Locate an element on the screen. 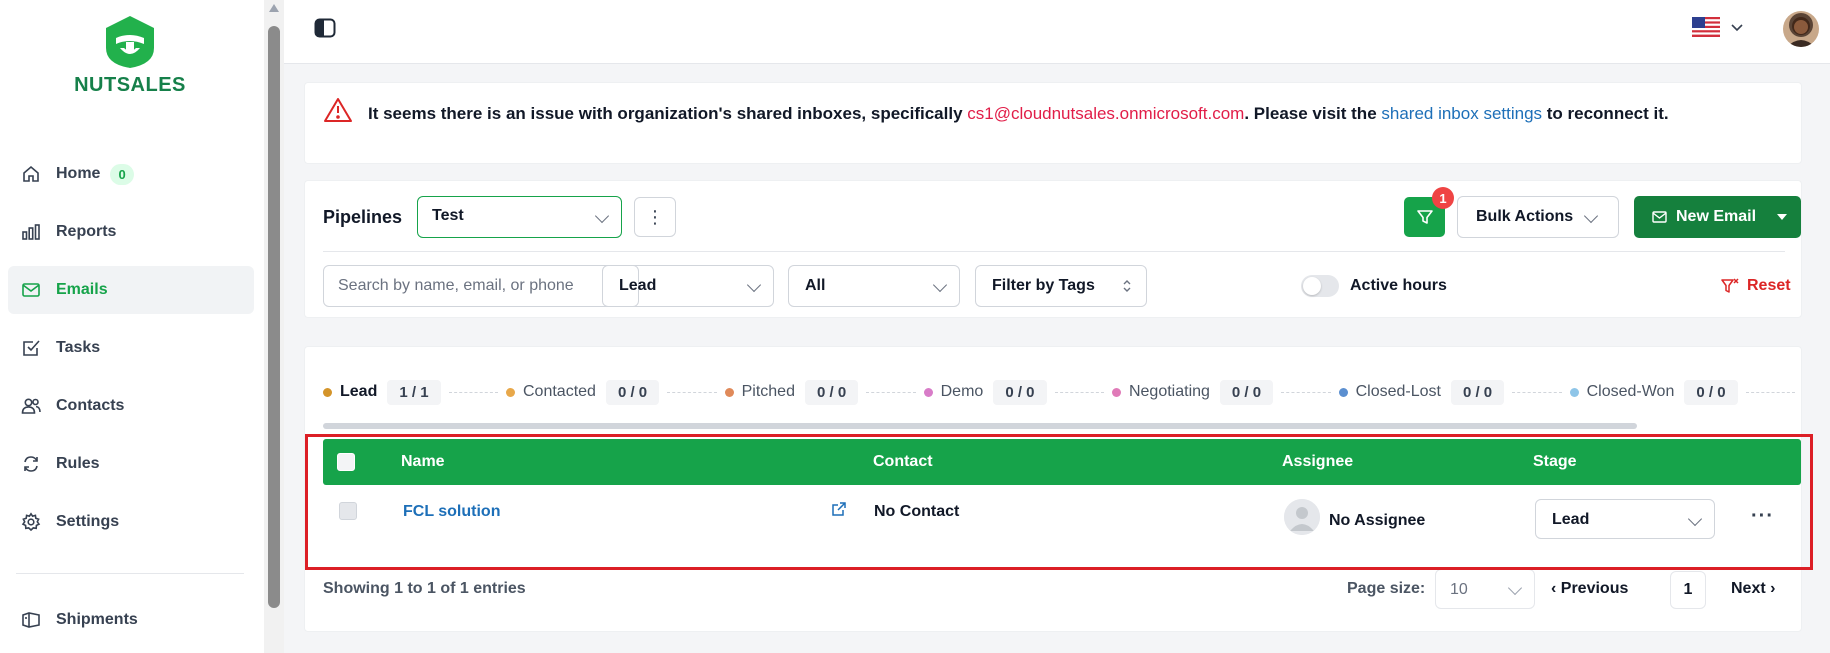 Image resolution: width=1830 pixels, height=653 pixels. app-logo: NUTSALES is located at coordinates (130, 55).